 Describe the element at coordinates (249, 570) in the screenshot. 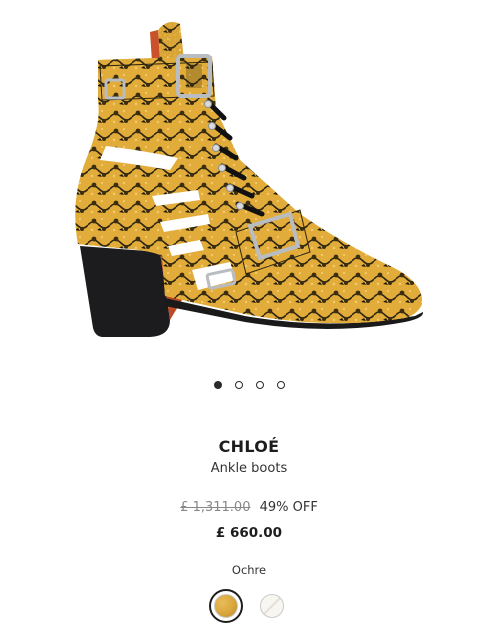

I see `color-name: Ochre` at that location.